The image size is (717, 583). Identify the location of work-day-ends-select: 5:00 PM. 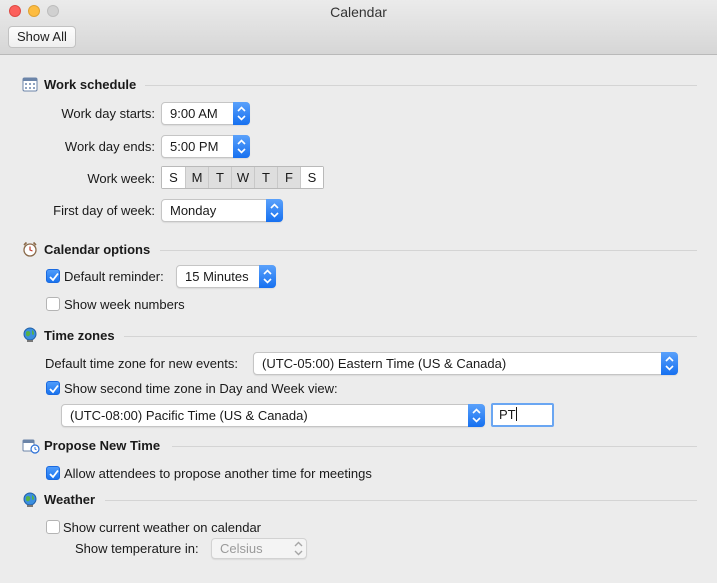
(205, 146).